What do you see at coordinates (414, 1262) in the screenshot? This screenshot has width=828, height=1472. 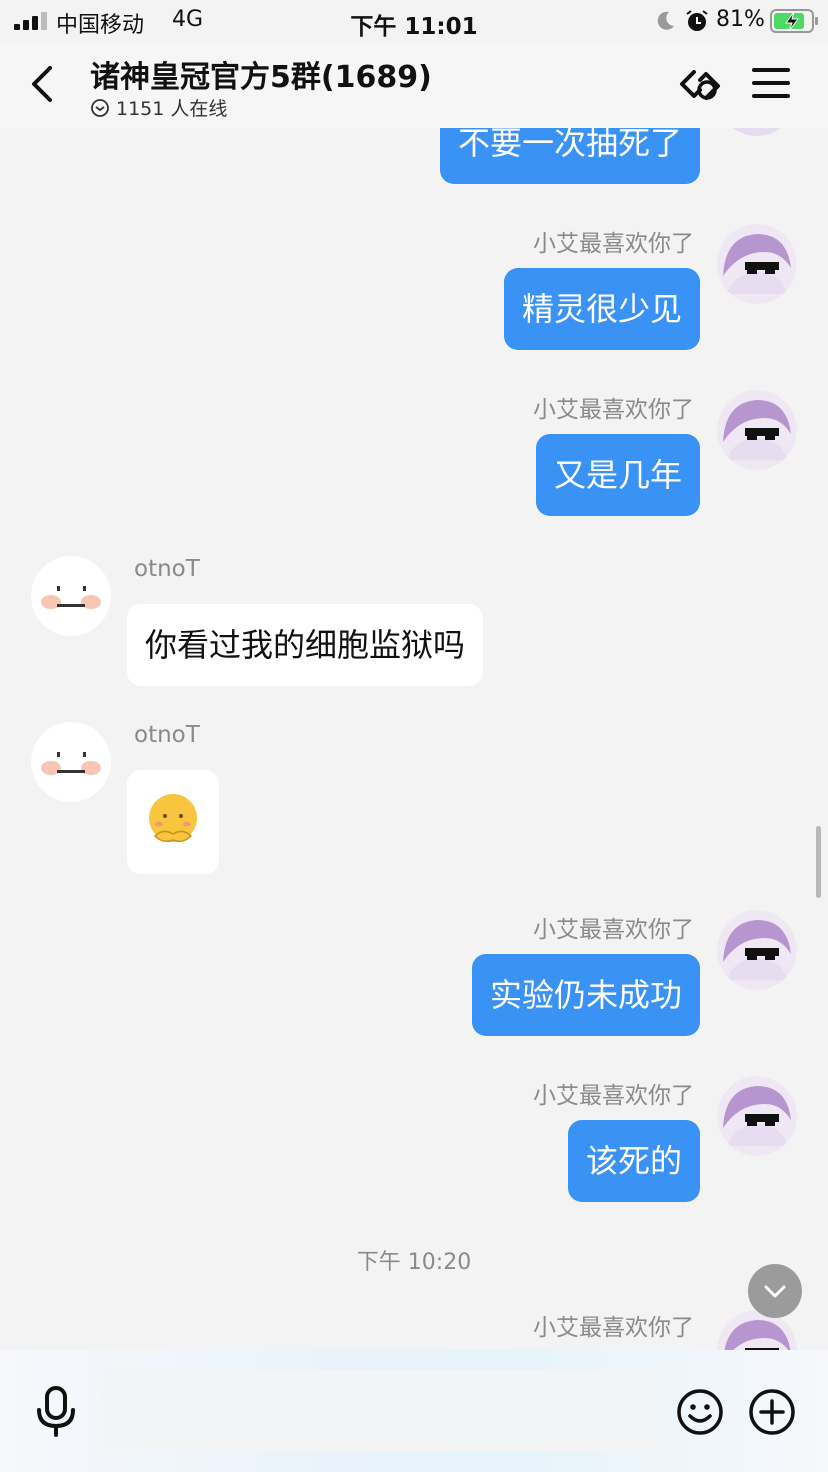 I see `message-timestamp: 下午 10:20` at bounding box center [414, 1262].